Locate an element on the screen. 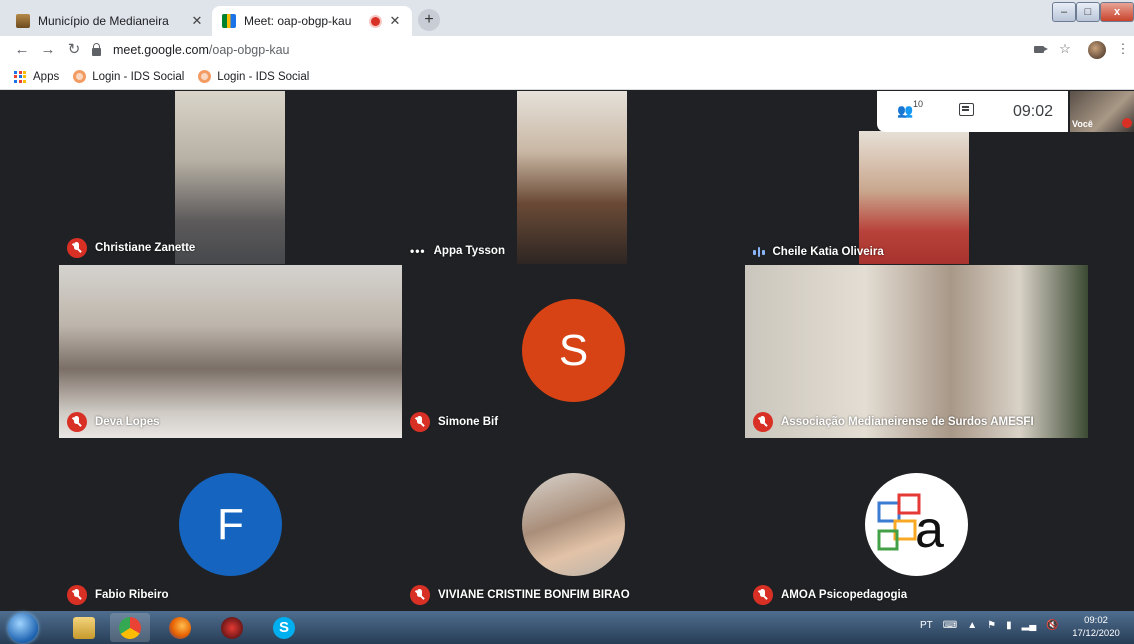 This screenshot has height=644, width=1134. folder-icon is located at coordinates (84, 627).